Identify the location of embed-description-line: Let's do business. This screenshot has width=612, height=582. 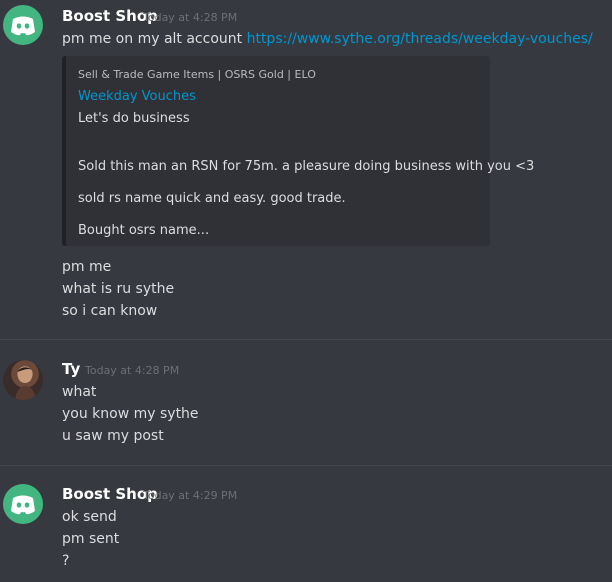
(134, 118).